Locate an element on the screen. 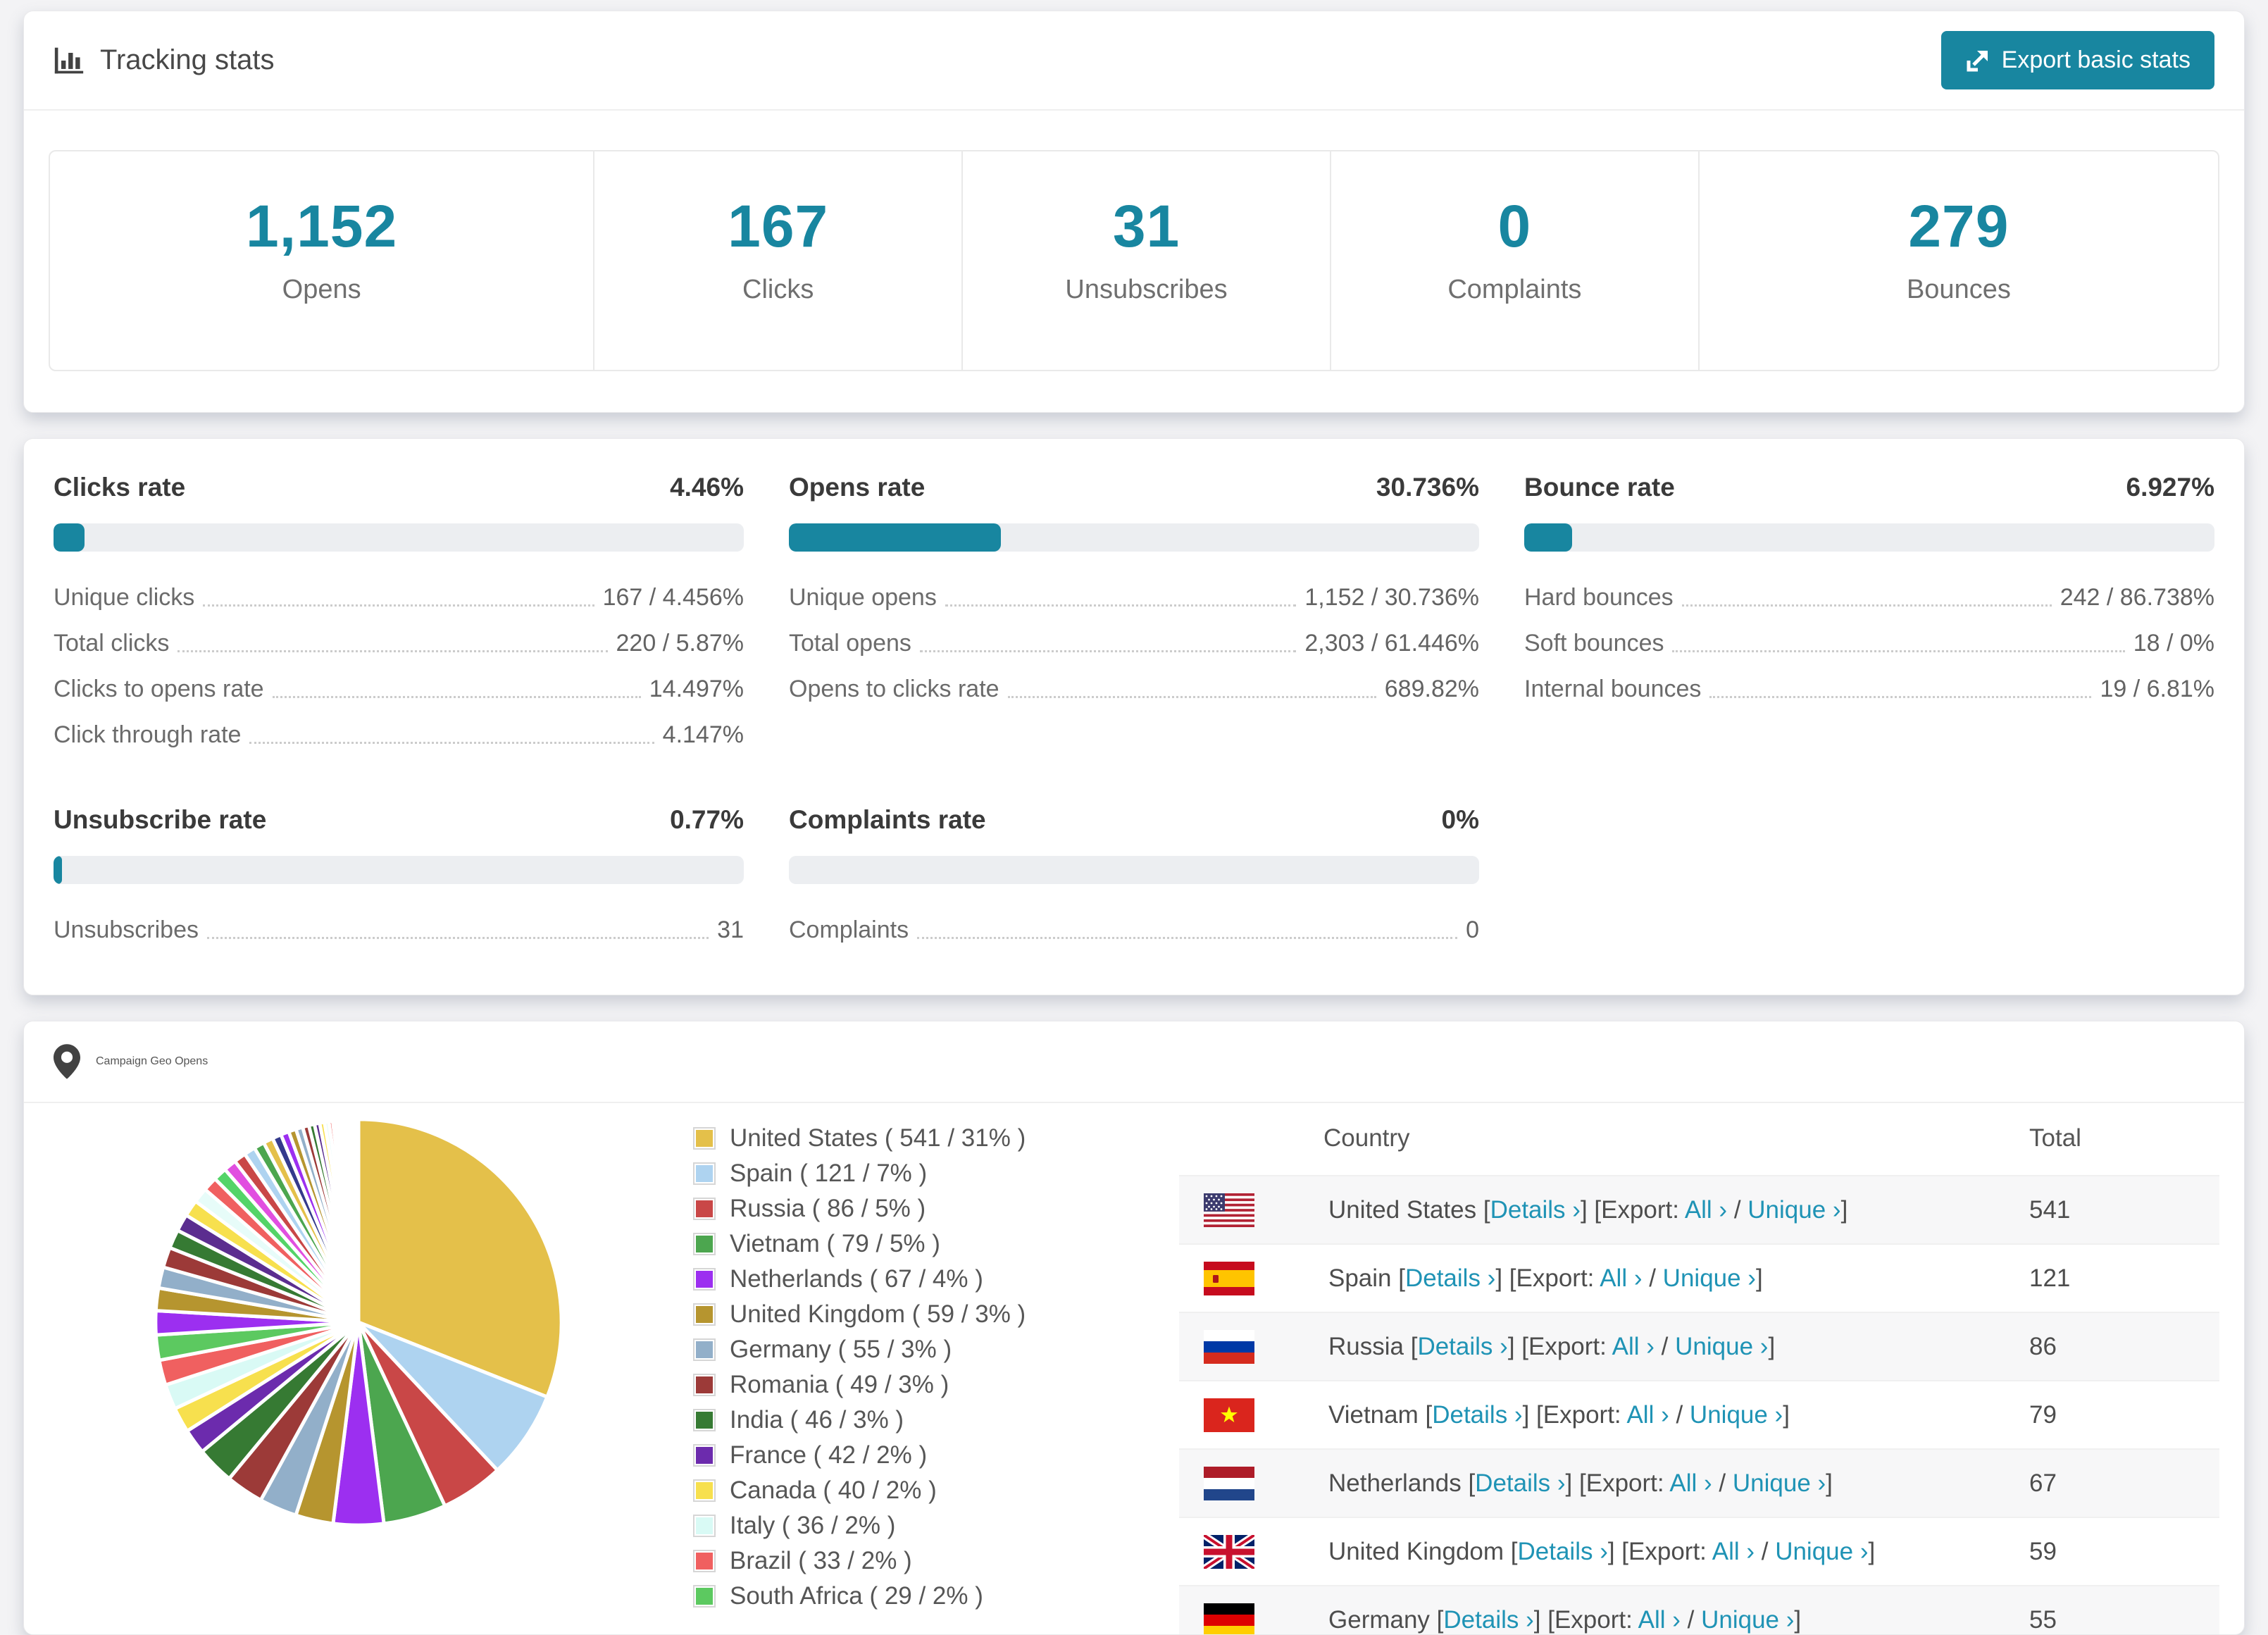 This screenshot has height=1635, width=2268. export-unique-link-united-kingdom: Unique › is located at coordinates (1822, 1551).